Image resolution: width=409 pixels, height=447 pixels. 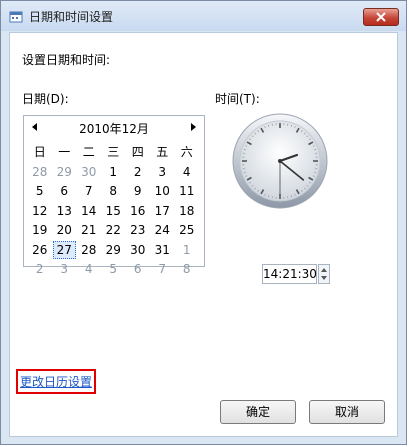 I want to click on time-input: 14:21:30, so click(x=289, y=274).